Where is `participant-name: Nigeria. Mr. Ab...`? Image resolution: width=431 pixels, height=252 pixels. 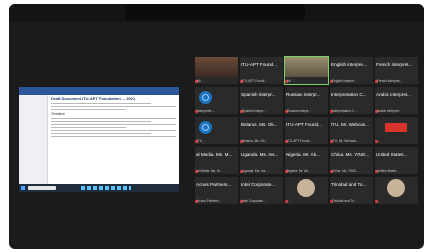
participant-name: Nigeria. Mr. Ab... is located at coordinates (303, 154).